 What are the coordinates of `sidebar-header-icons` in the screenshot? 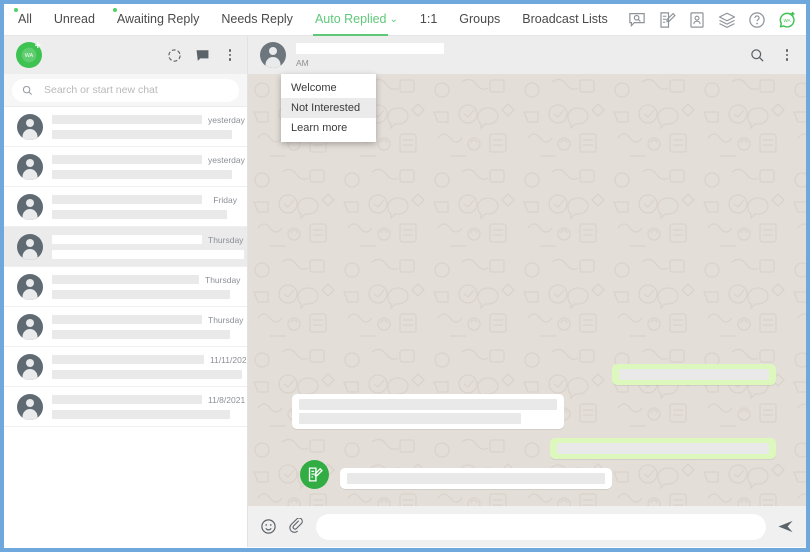 It's located at (202, 55).